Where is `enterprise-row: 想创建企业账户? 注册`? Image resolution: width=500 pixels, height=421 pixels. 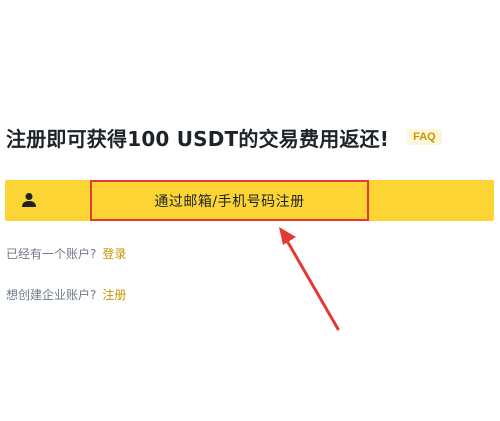
enterprise-row: 想创建企业账户? 注册 is located at coordinates (66, 294).